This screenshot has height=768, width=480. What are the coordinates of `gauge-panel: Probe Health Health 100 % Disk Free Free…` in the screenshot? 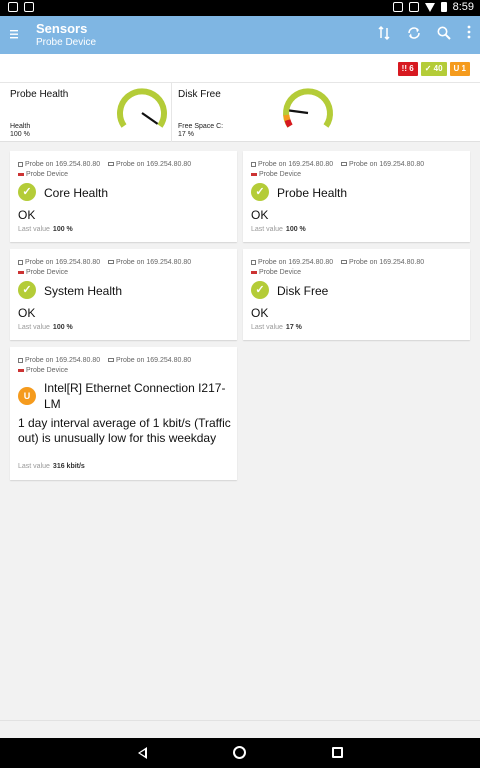 It's located at (240, 112).